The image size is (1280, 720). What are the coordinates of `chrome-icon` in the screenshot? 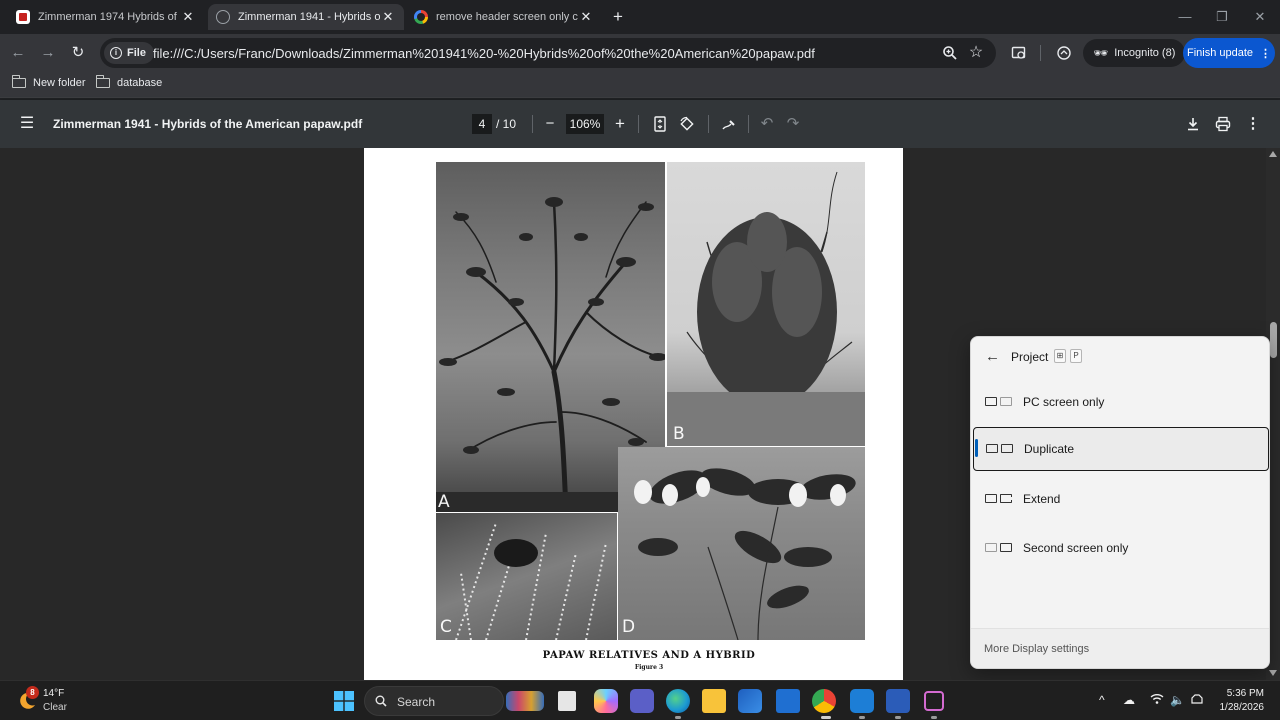 It's located at (824, 701).